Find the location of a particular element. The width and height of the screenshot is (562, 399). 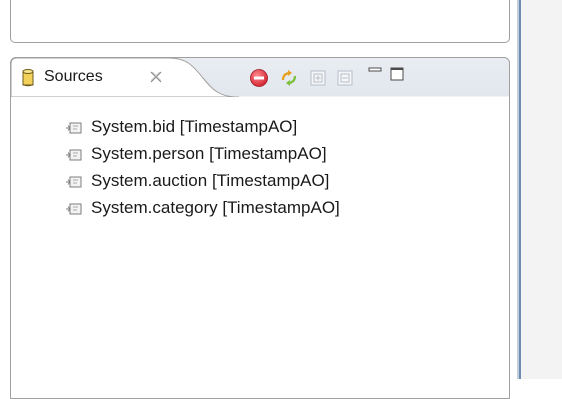

maximize-view-button is located at coordinates (397, 74).